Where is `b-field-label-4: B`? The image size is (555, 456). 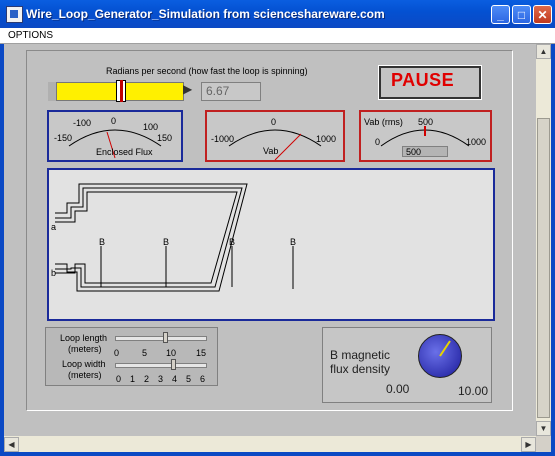
b-field-label-4: B is located at coordinates (293, 242).